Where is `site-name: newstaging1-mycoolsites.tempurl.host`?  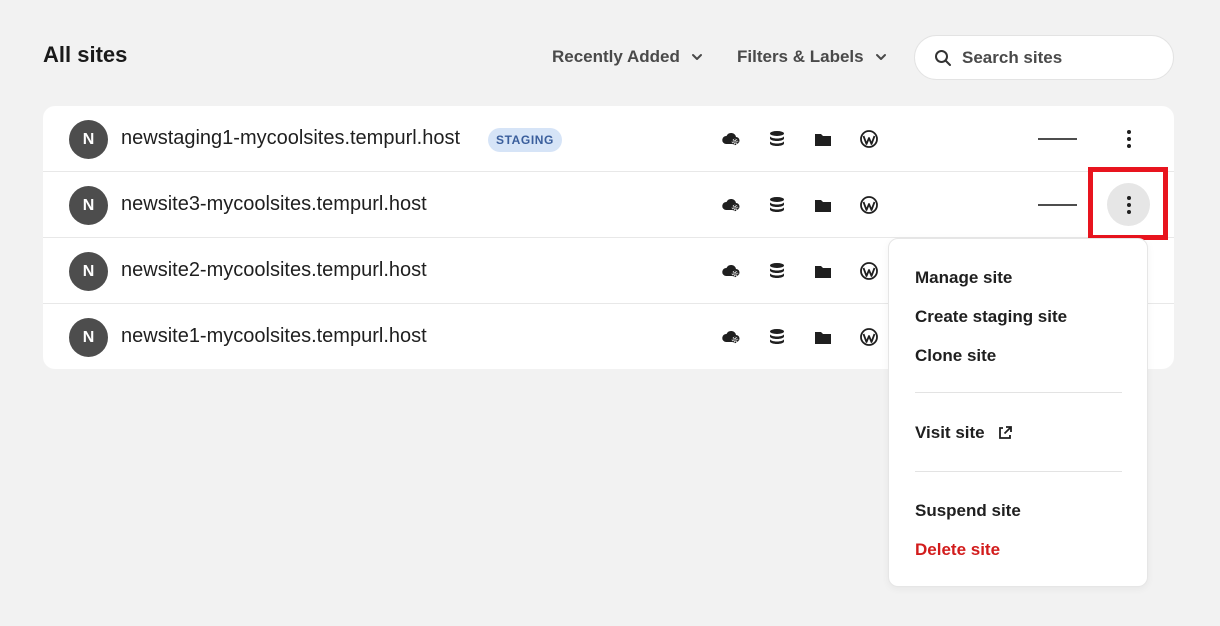 site-name: newstaging1-mycoolsites.tempurl.host is located at coordinates (290, 138).